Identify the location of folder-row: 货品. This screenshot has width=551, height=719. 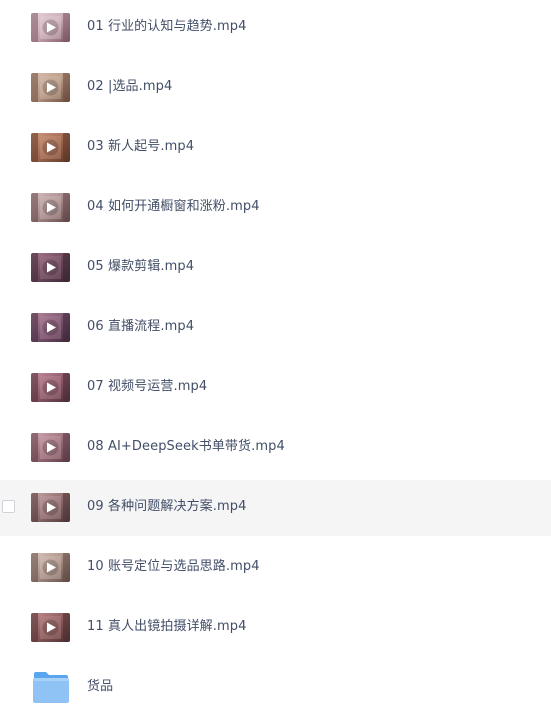
(275, 688).